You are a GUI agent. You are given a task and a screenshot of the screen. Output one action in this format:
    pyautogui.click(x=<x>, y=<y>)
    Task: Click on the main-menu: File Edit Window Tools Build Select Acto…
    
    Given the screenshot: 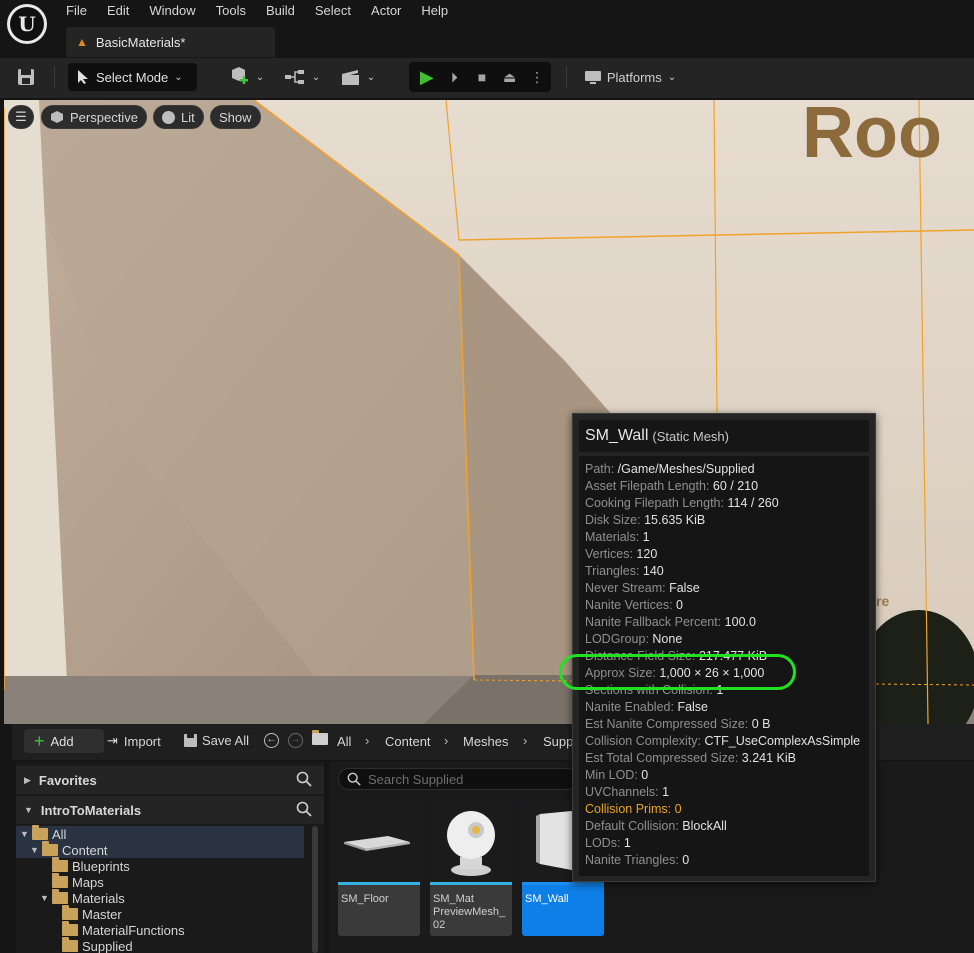 What is the action you would take?
    pyautogui.click(x=257, y=11)
    